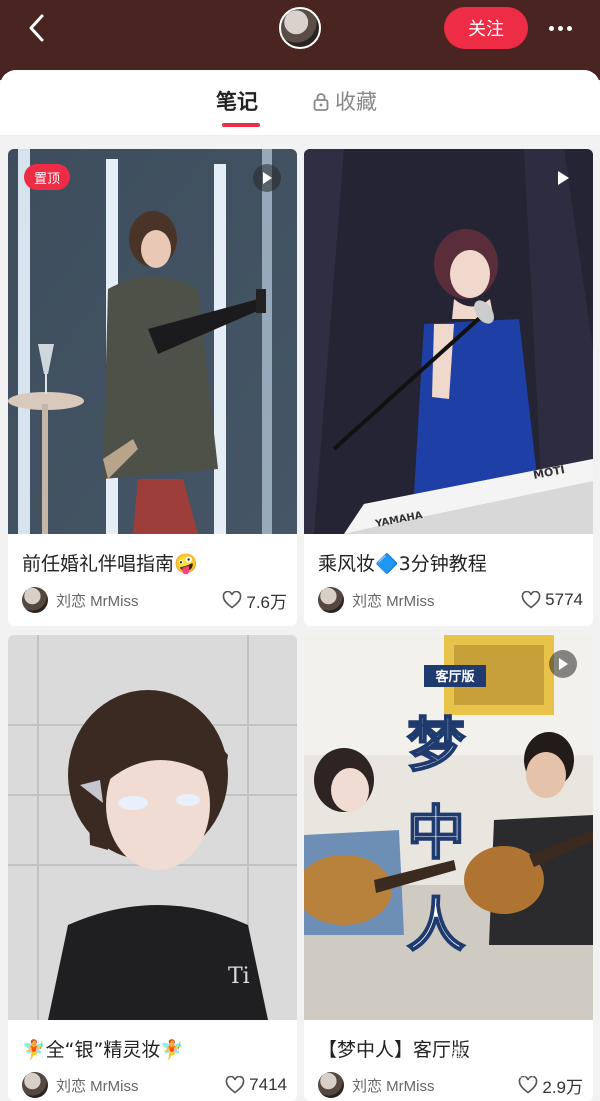 The height and width of the screenshot is (1101, 600). I want to click on tab-collect: 收藏, so click(345, 101).